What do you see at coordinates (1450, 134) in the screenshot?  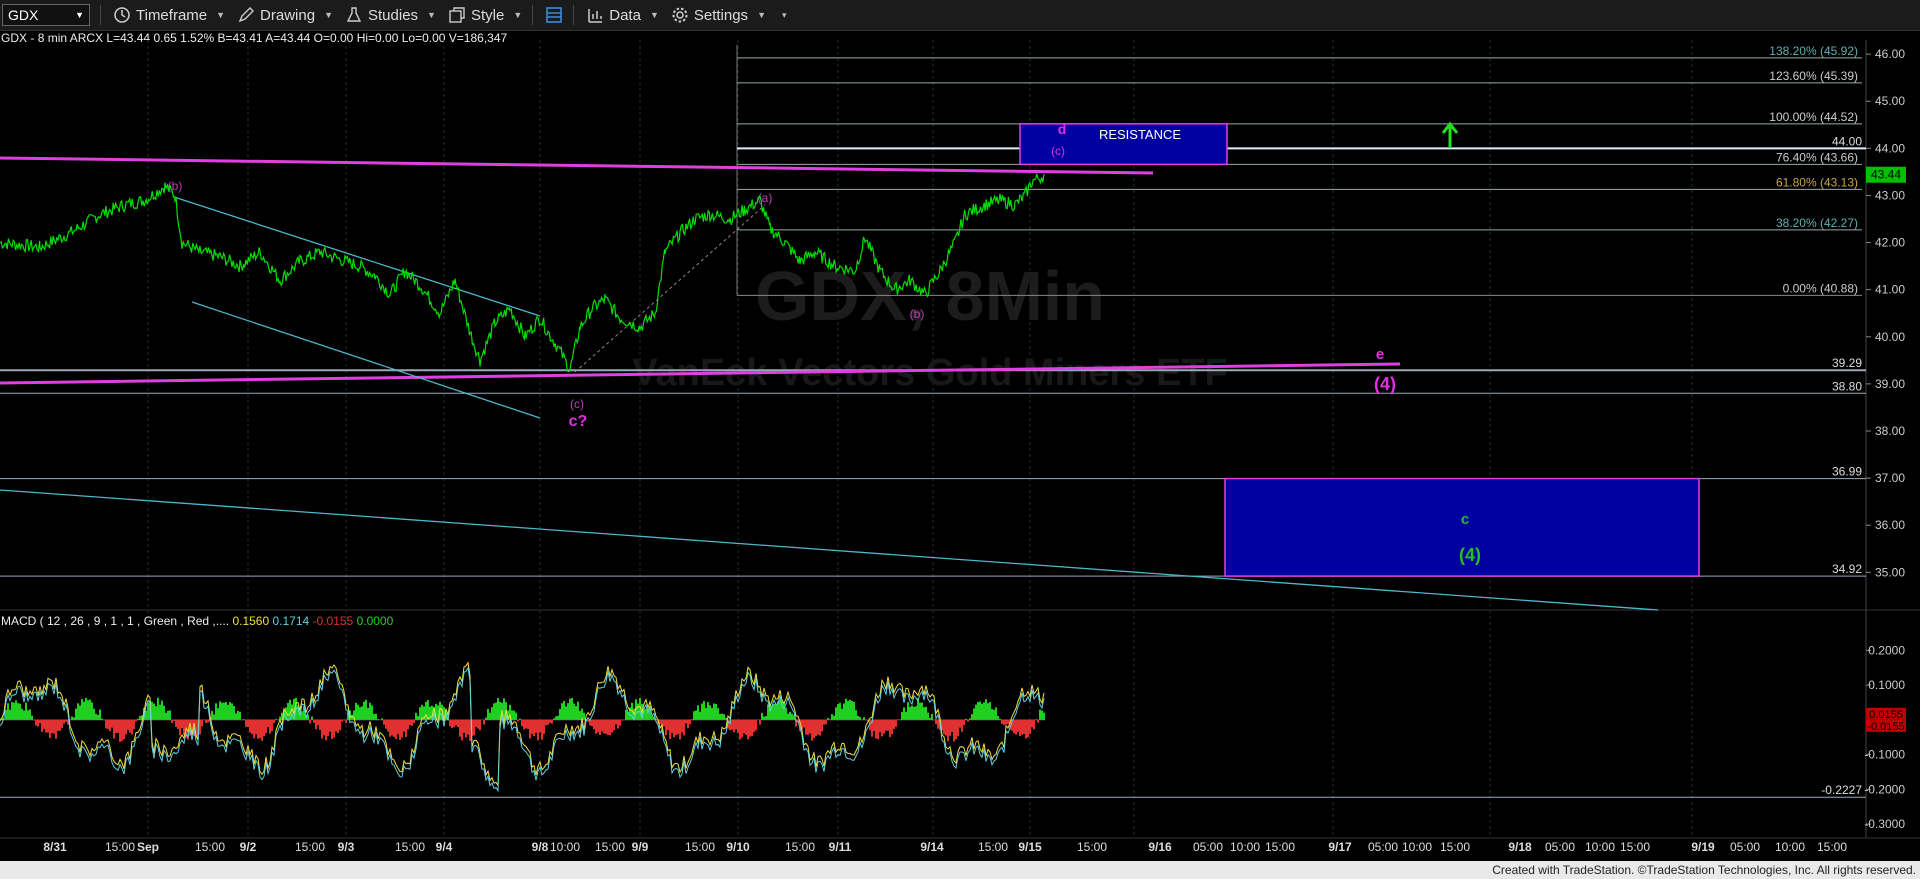 I see `up-arrow-icon` at bounding box center [1450, 134].